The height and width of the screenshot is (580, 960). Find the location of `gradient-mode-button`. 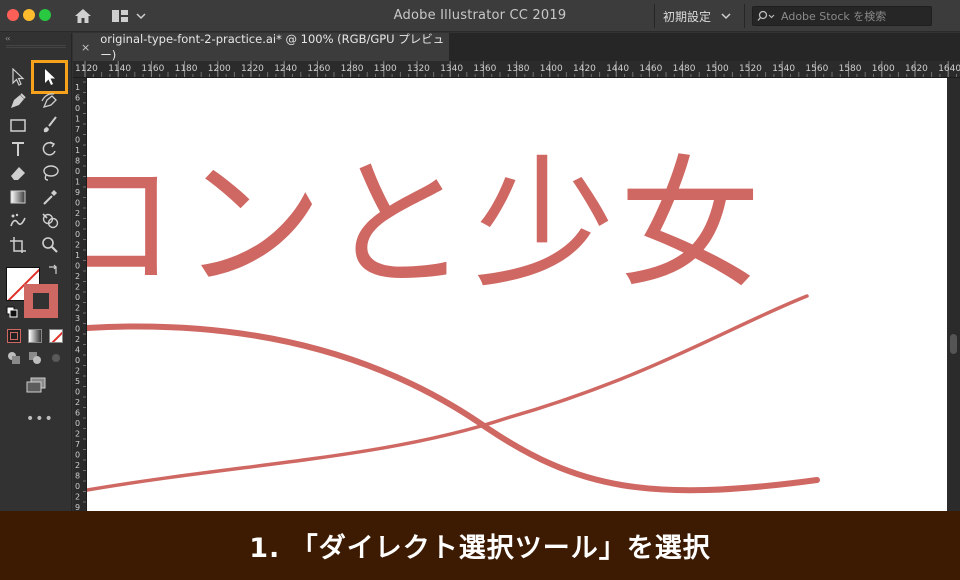

gradient-mode-button is located at coordinates (35, 336).